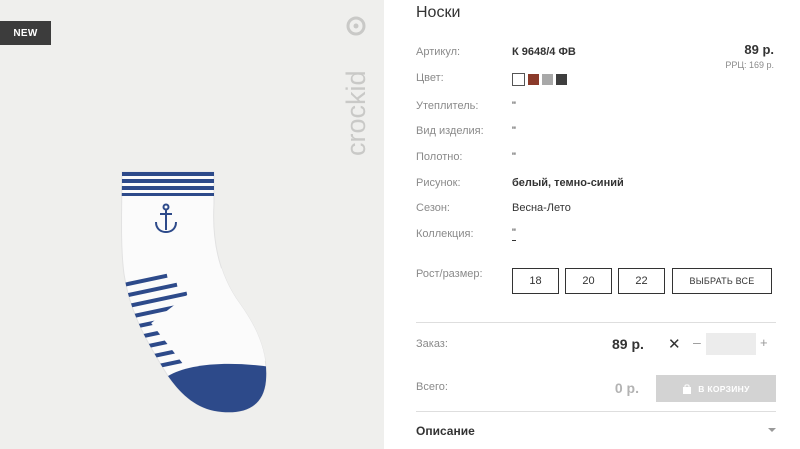  What do you see at coordinates (628, 344) in the screenshot?
I see `order-price: 89 р.` at bounding box center [628, 344].